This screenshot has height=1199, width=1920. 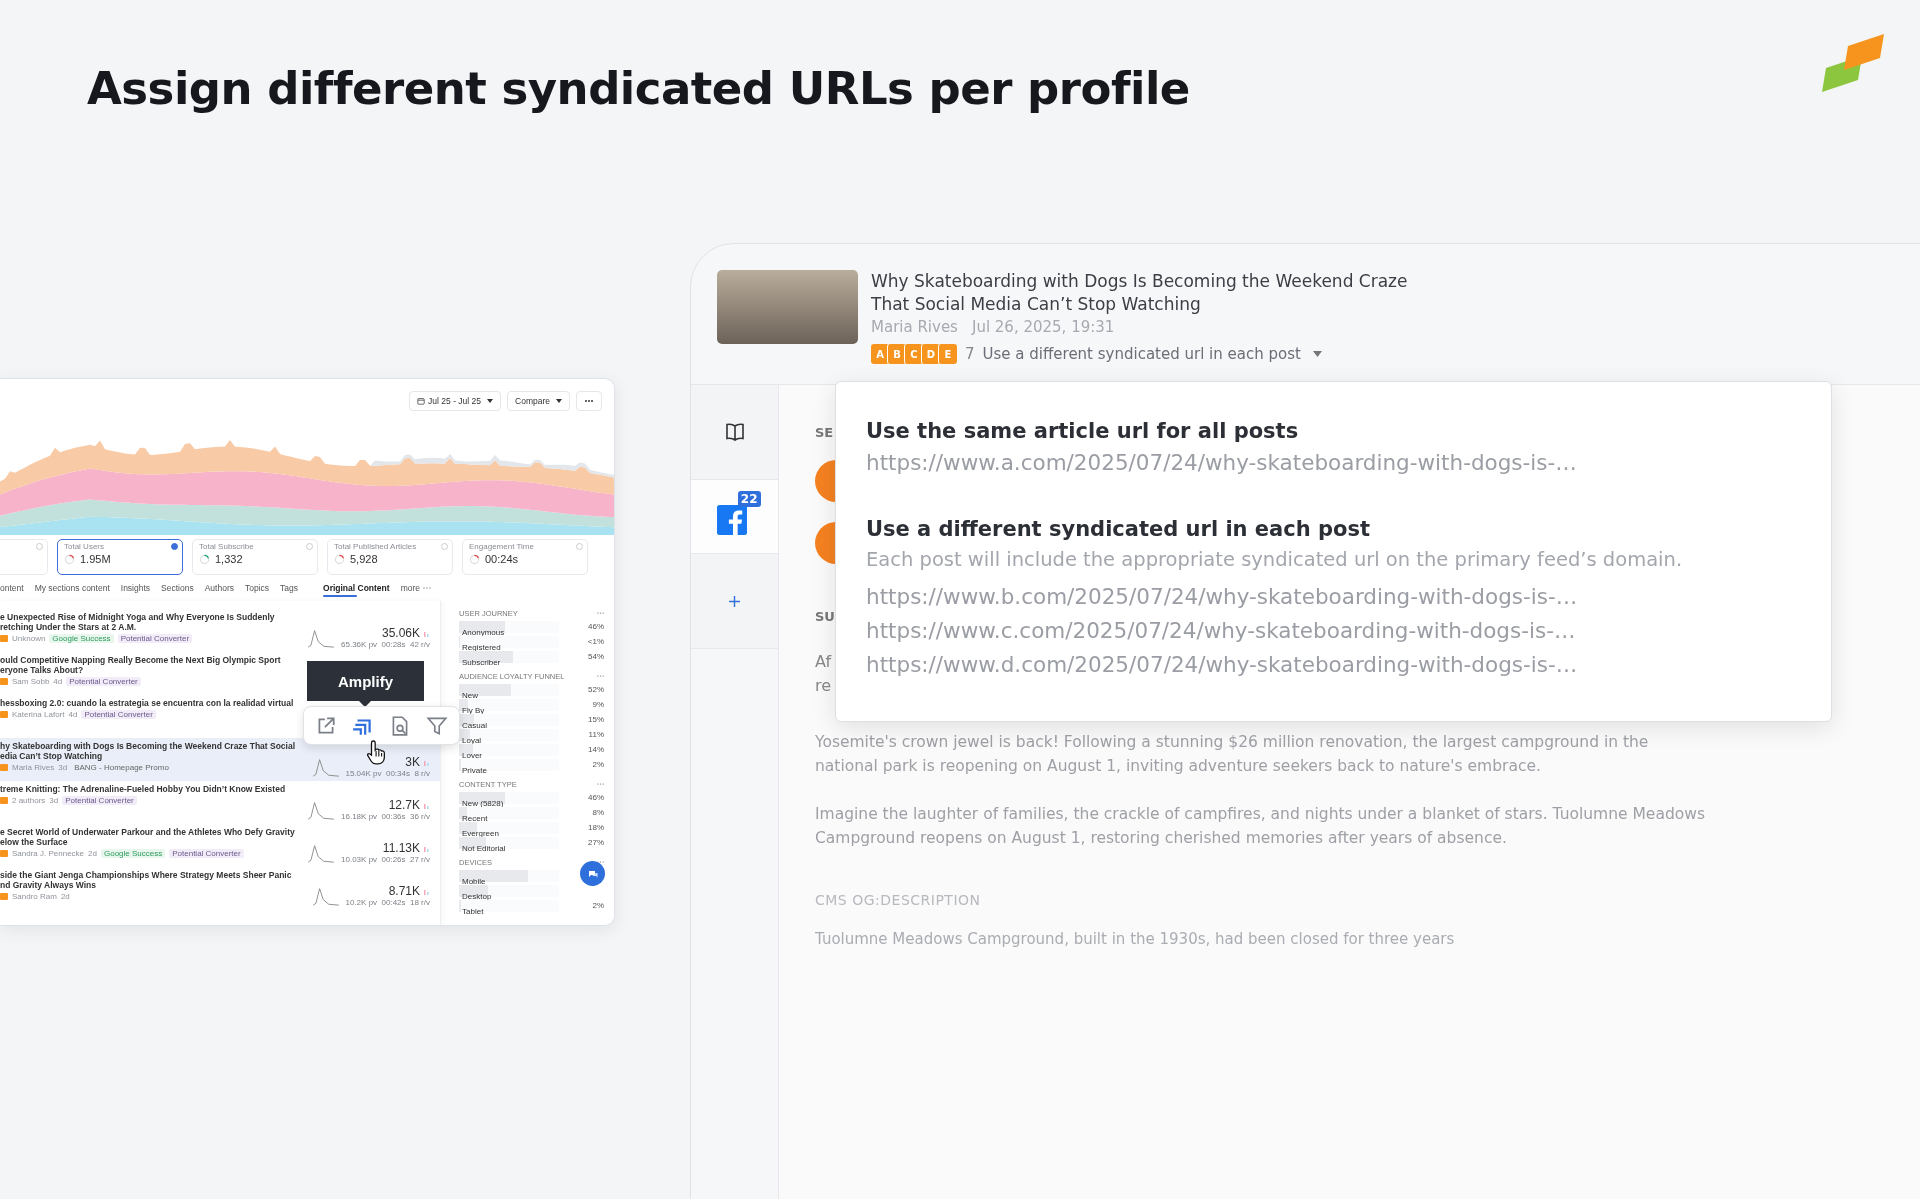 I want to click on breakdown-label: Loyal, so click(x=471, y=740).